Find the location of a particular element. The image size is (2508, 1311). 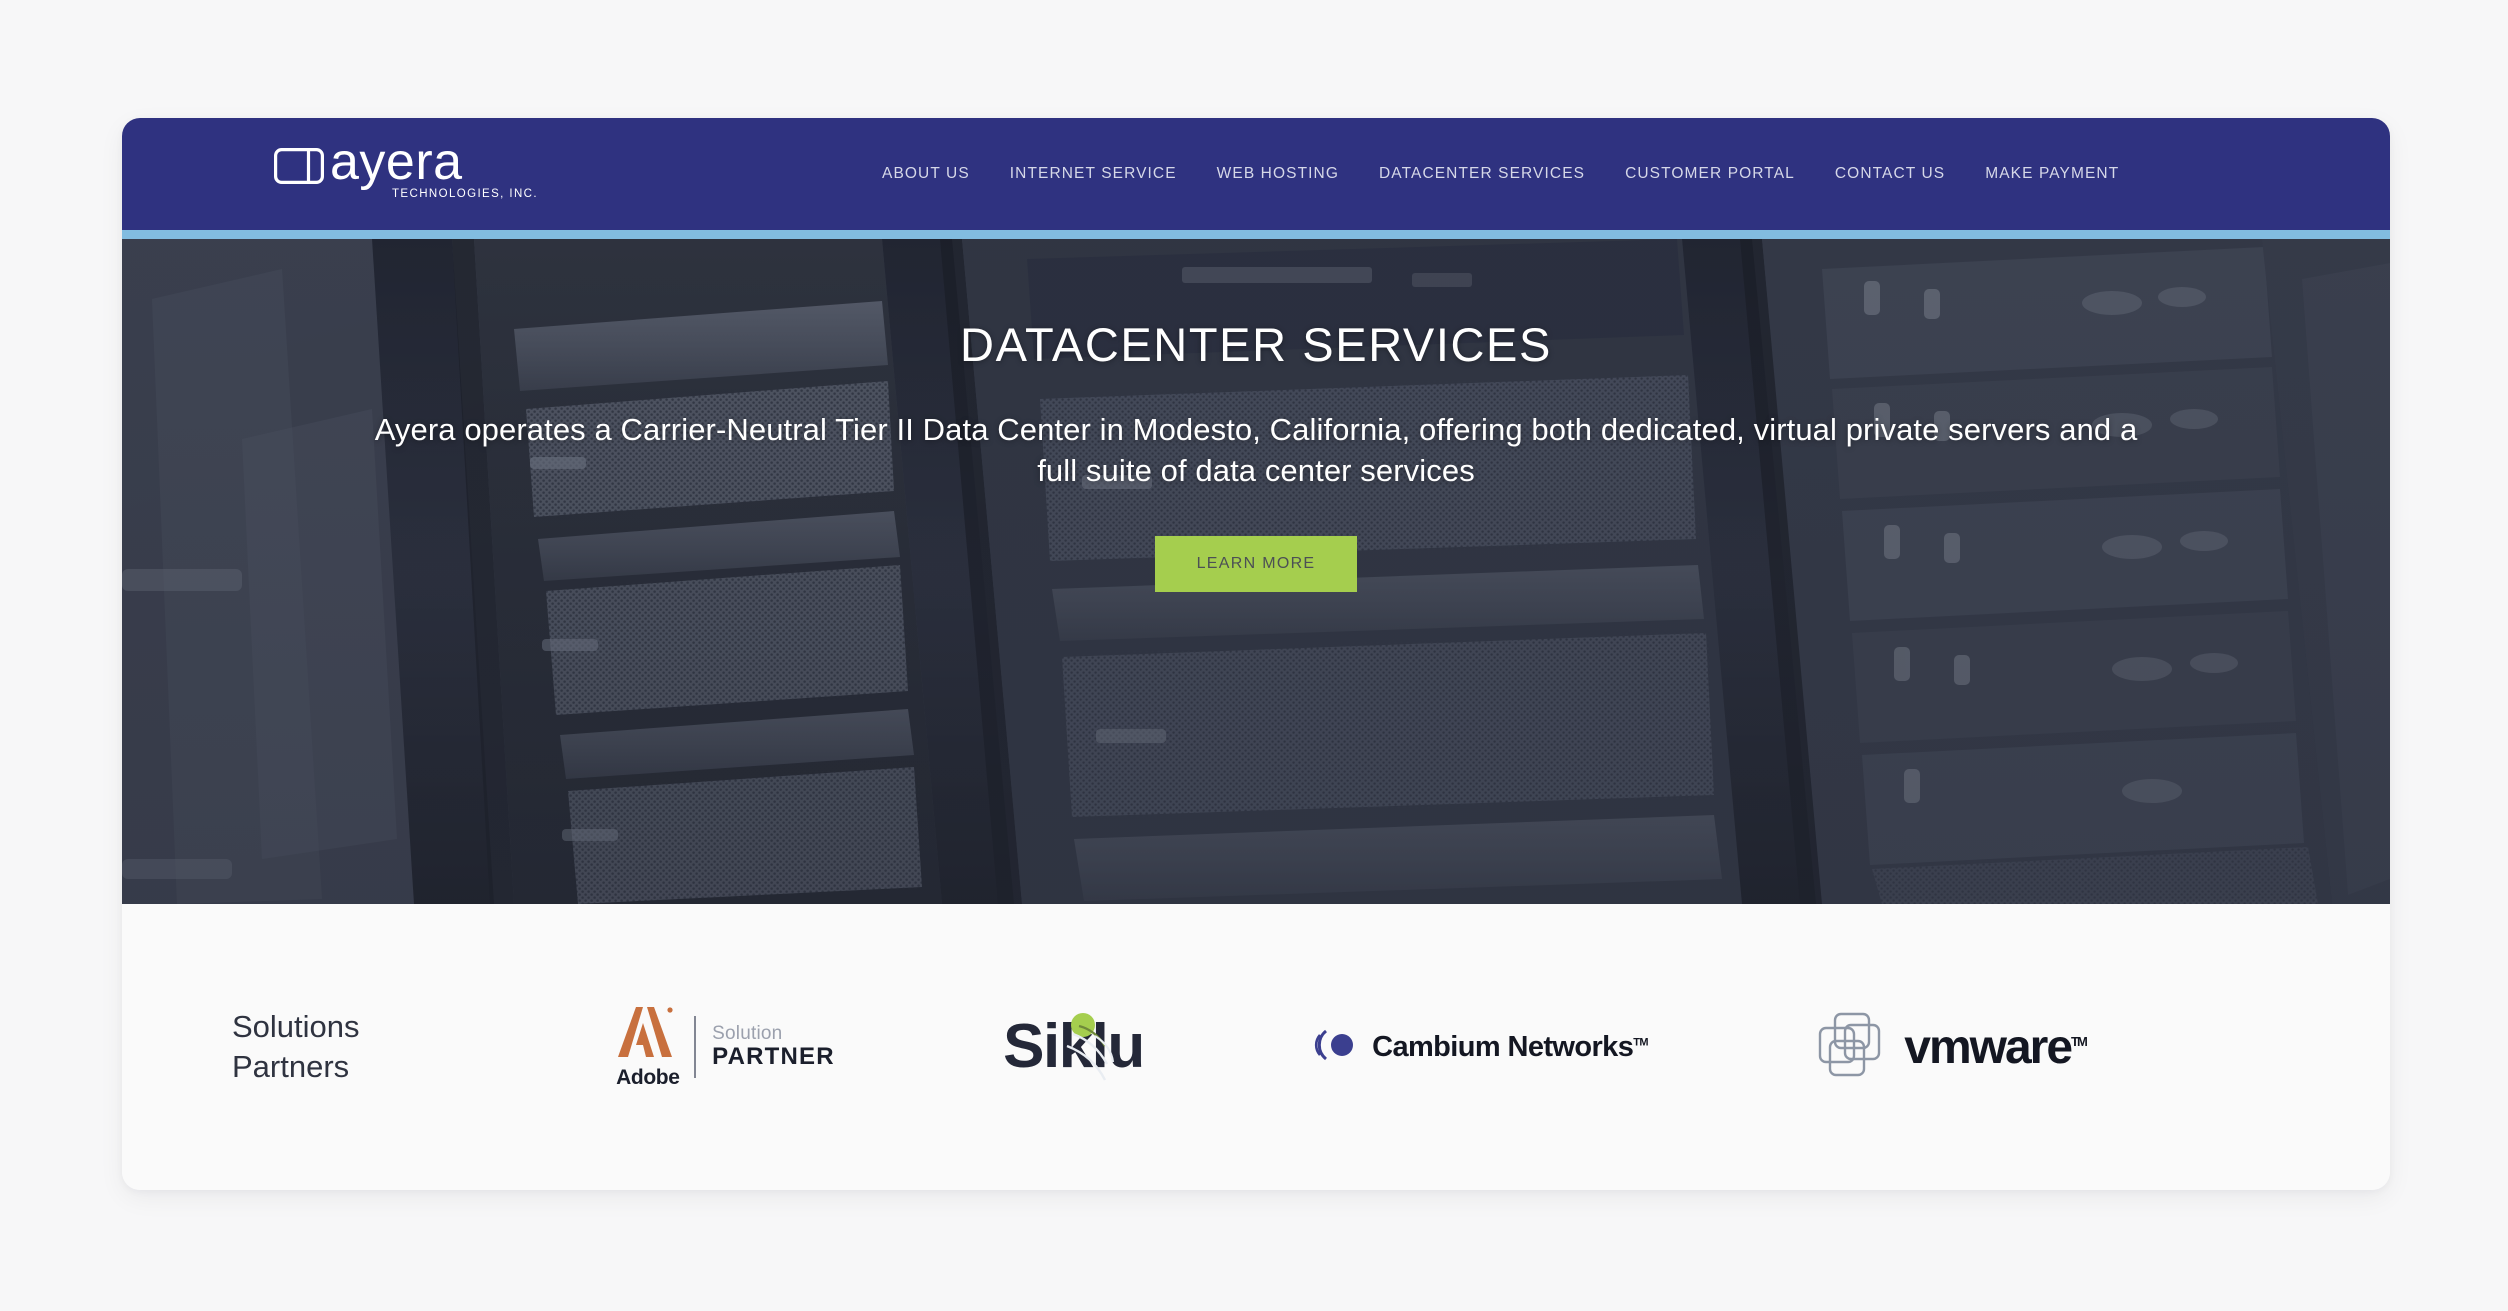

siklu-logo: Siklu is located at coordinates (1074, 1047).